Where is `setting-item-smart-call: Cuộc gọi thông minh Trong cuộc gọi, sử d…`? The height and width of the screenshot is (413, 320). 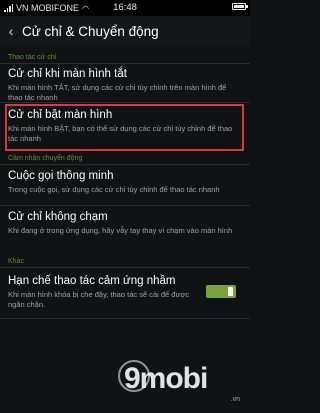
setting-item-smart-call: Cuộc gọi thông minh Trong cuộc gọi, sử d… is located at coordinates (125, 182).